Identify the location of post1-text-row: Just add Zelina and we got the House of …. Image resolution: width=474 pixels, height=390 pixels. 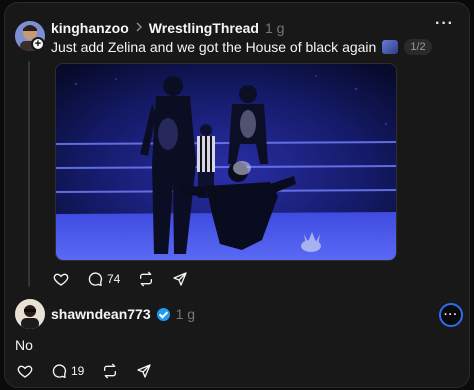
(241, 47).